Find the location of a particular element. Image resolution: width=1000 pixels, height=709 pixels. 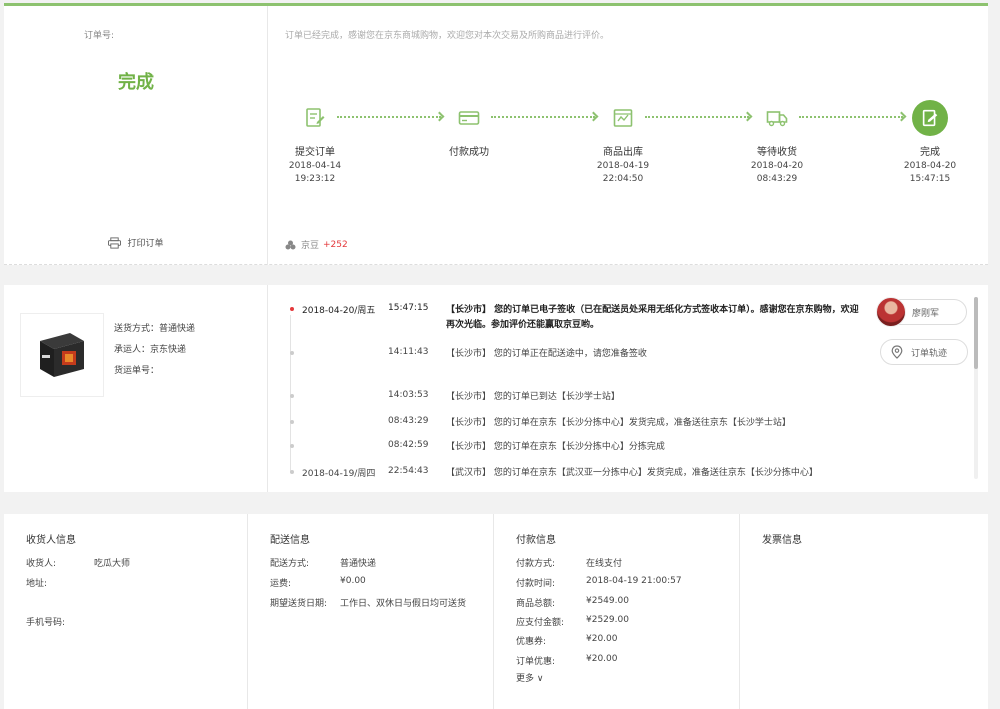

step-name: 等待收货 is located at coordinates (777, 152).